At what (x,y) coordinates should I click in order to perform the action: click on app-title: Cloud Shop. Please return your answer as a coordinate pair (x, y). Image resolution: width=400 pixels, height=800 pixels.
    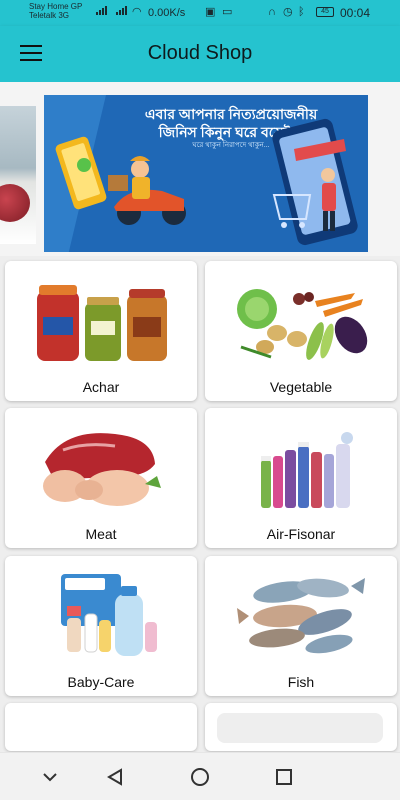
    Looking at the image, I should click on (200, 53).